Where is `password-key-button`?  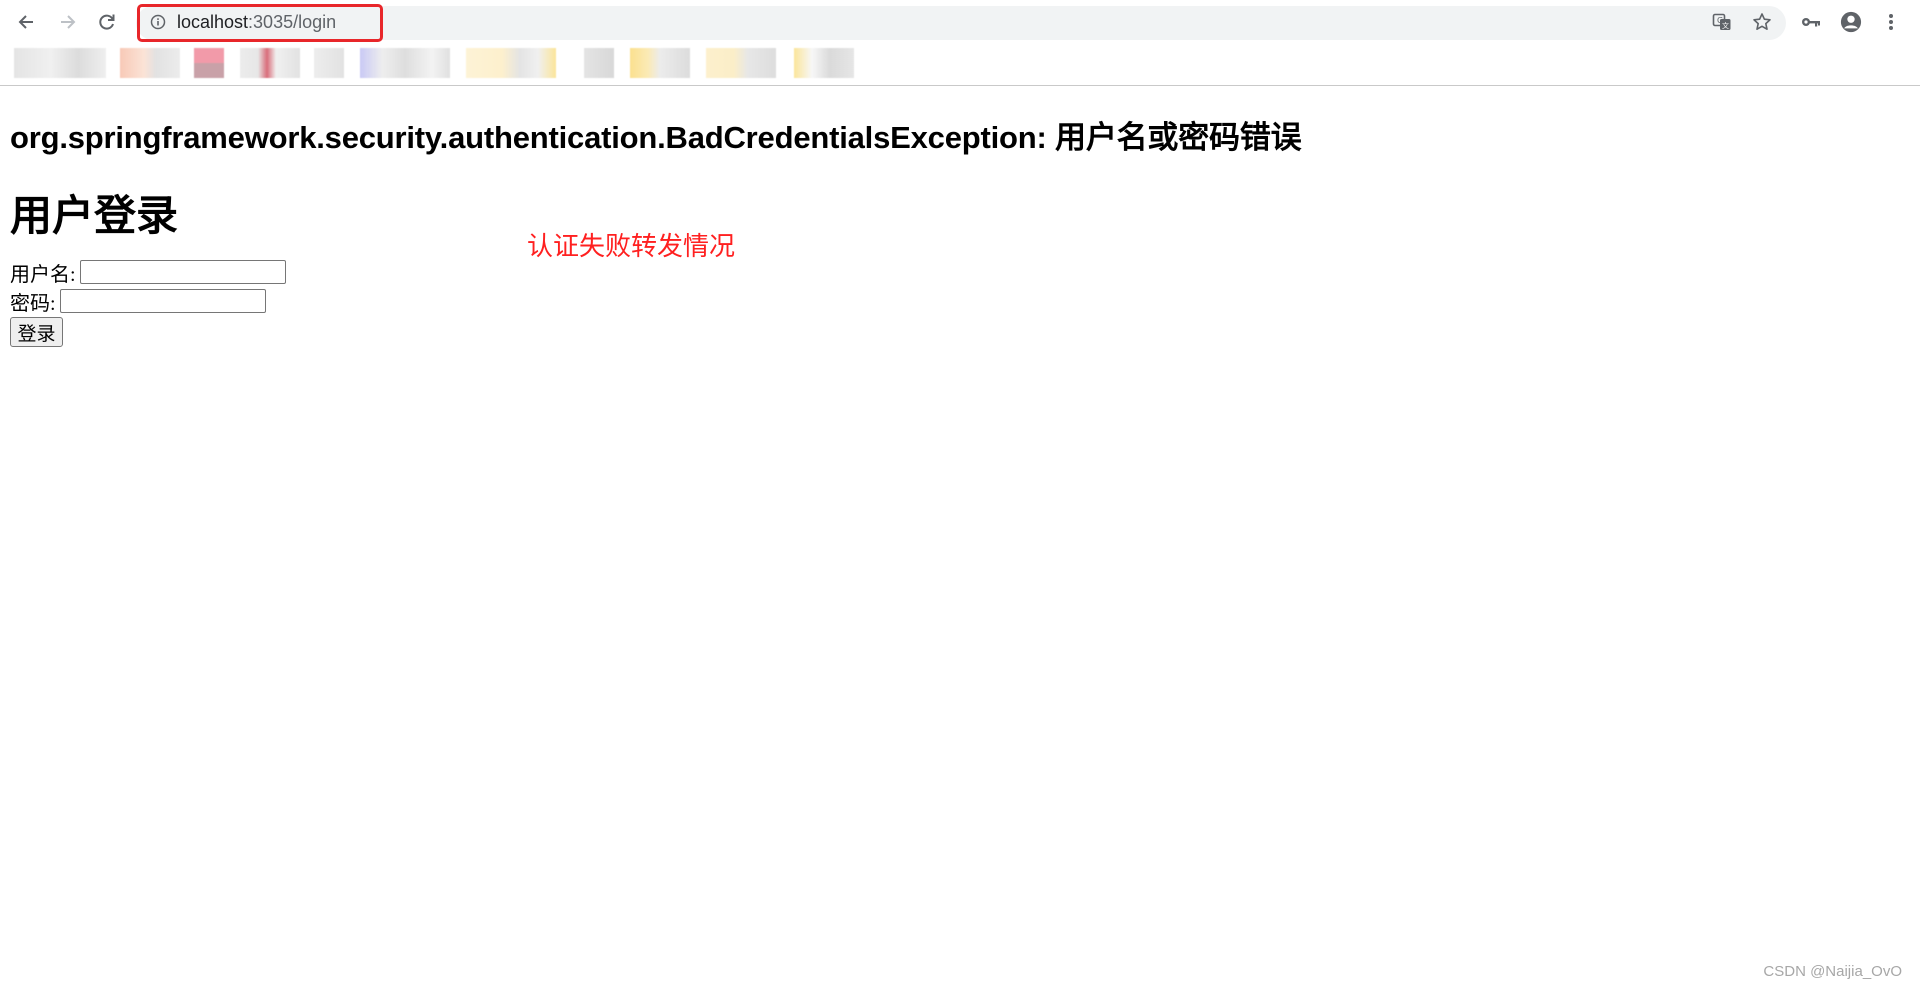 password-key-button is located at coordinates (1811, 22).